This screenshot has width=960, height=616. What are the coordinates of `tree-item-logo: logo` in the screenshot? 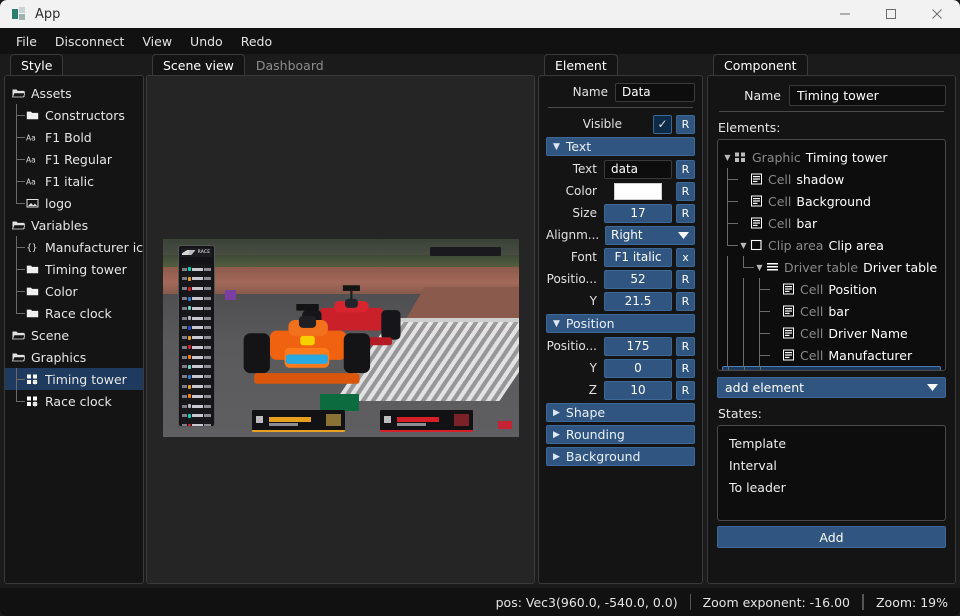 It's located at (74, 203).